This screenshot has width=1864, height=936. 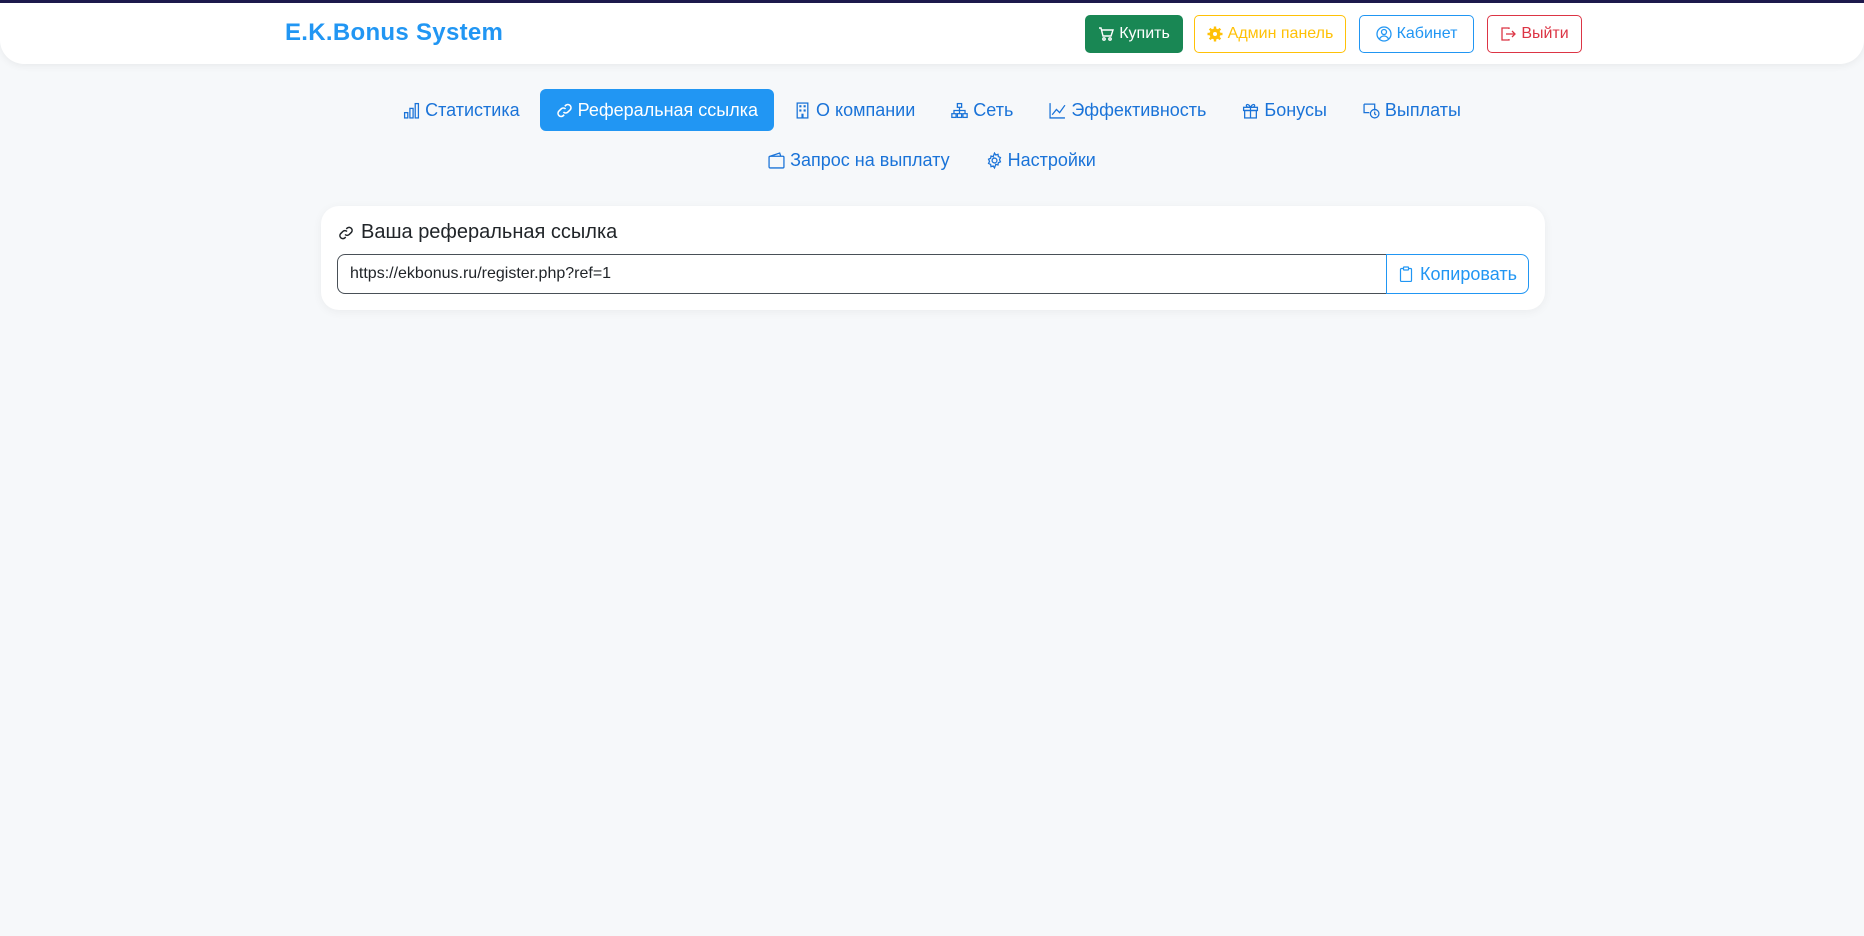 I want to click on tab-payout-request: Запрос на выплату, so click(x=858, y=160).